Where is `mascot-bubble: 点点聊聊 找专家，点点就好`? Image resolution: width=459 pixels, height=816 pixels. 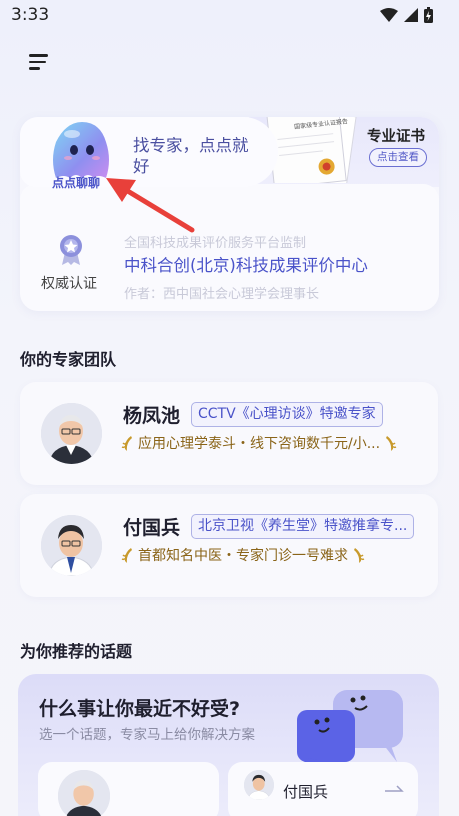 mascot-bubble: 点点聊聊 找专家，点点就好 is located at coordinates (149, 153).